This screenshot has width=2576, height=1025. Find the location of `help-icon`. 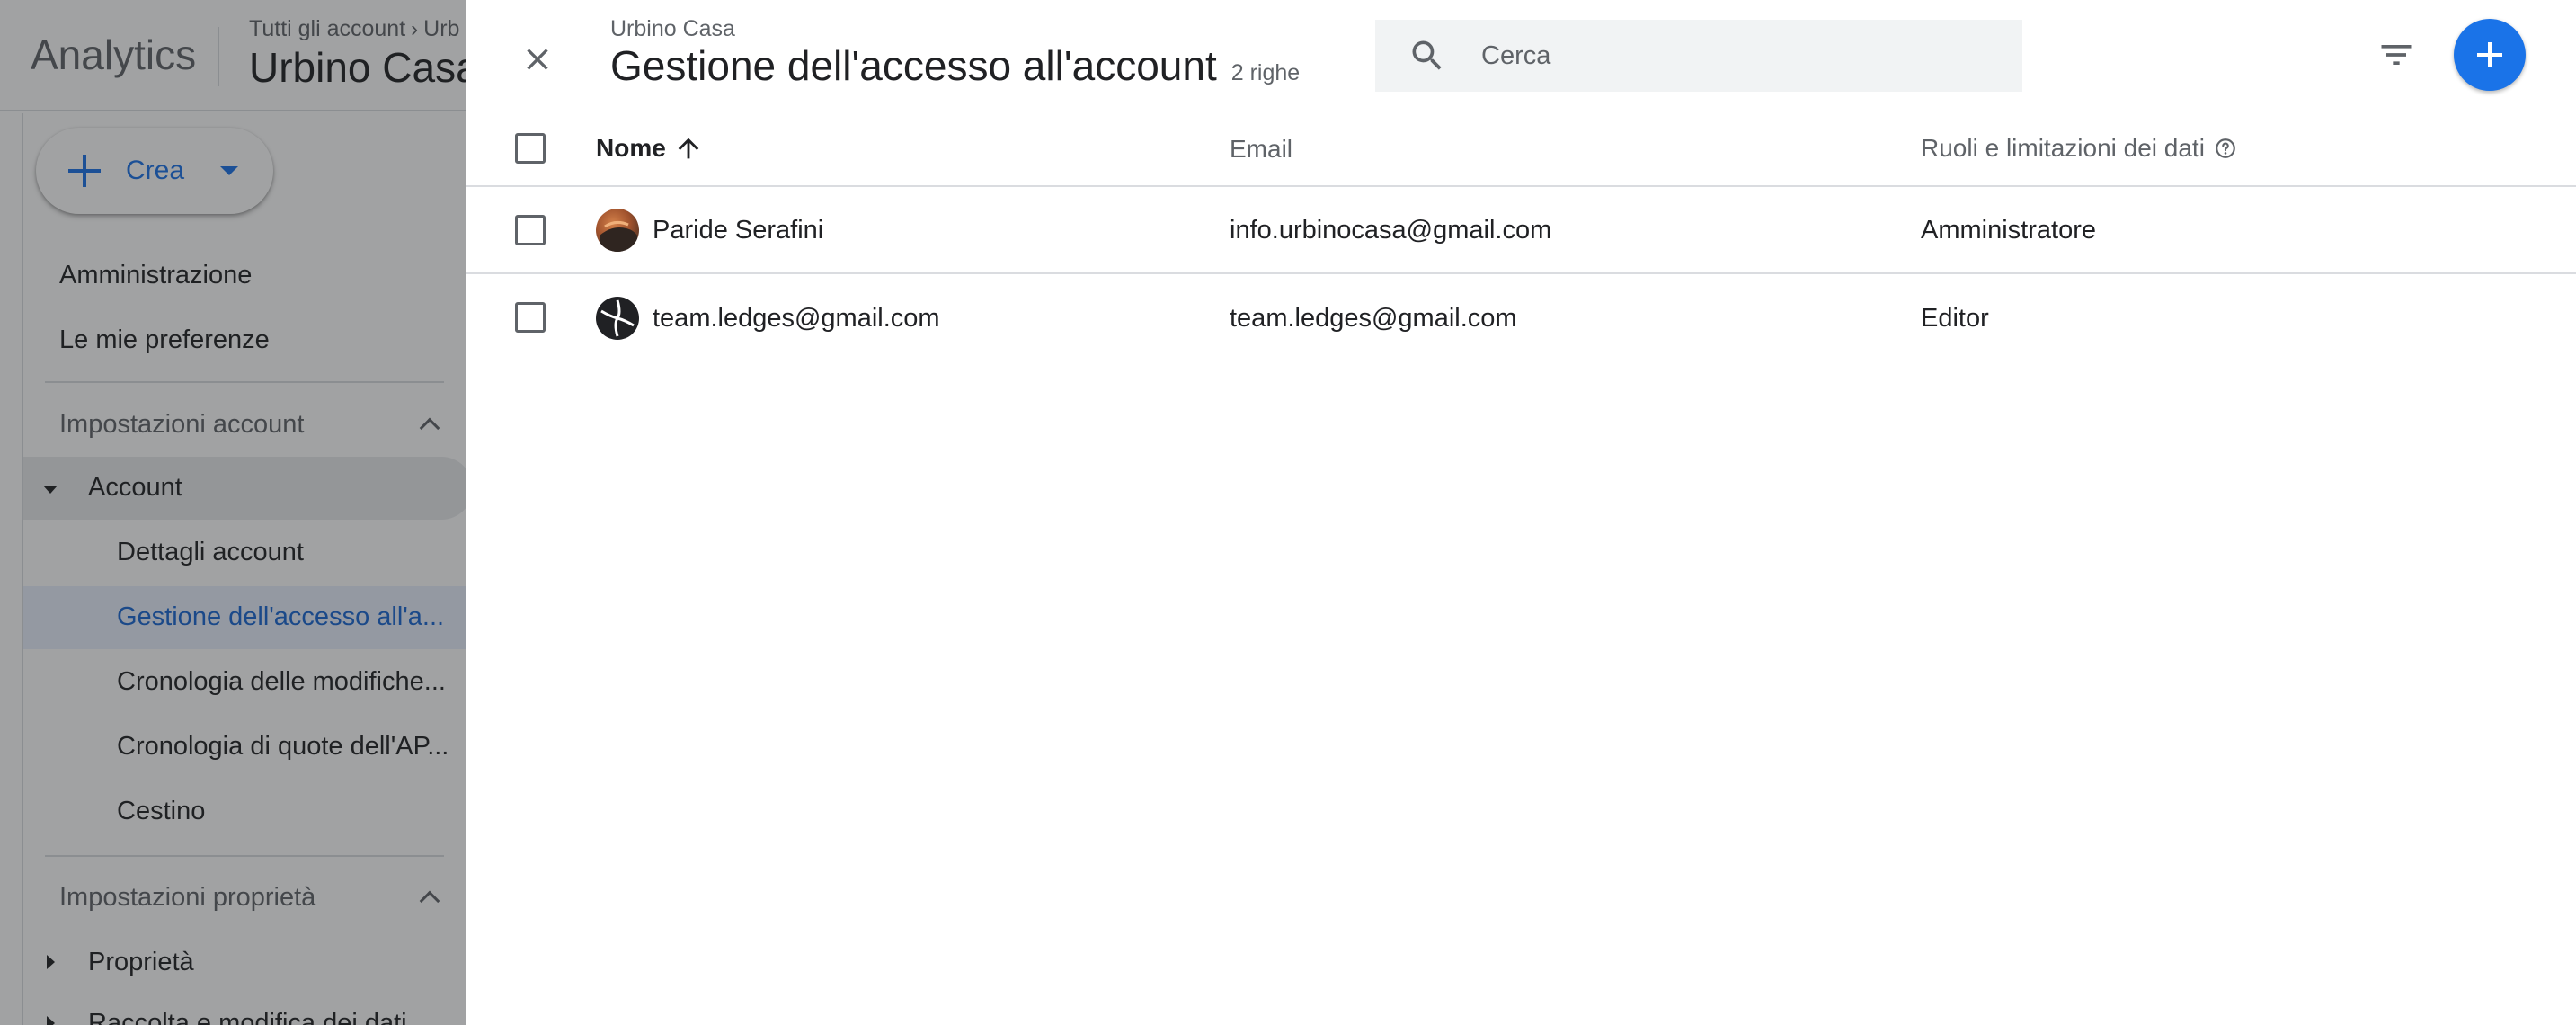

help-icon is located at coordinates (2225, 149).